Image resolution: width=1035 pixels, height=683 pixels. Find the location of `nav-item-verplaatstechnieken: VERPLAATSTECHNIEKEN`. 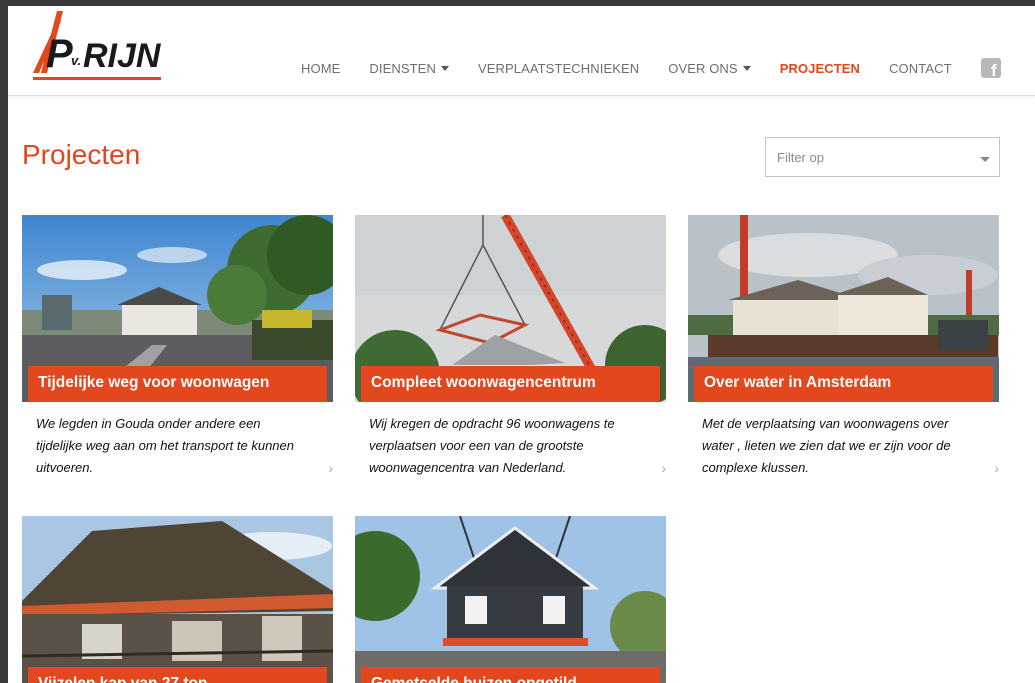

nav-item-verplaatstechnieken: VERPLAATSTECHNIEKEN is located at coordinates (558, 68).